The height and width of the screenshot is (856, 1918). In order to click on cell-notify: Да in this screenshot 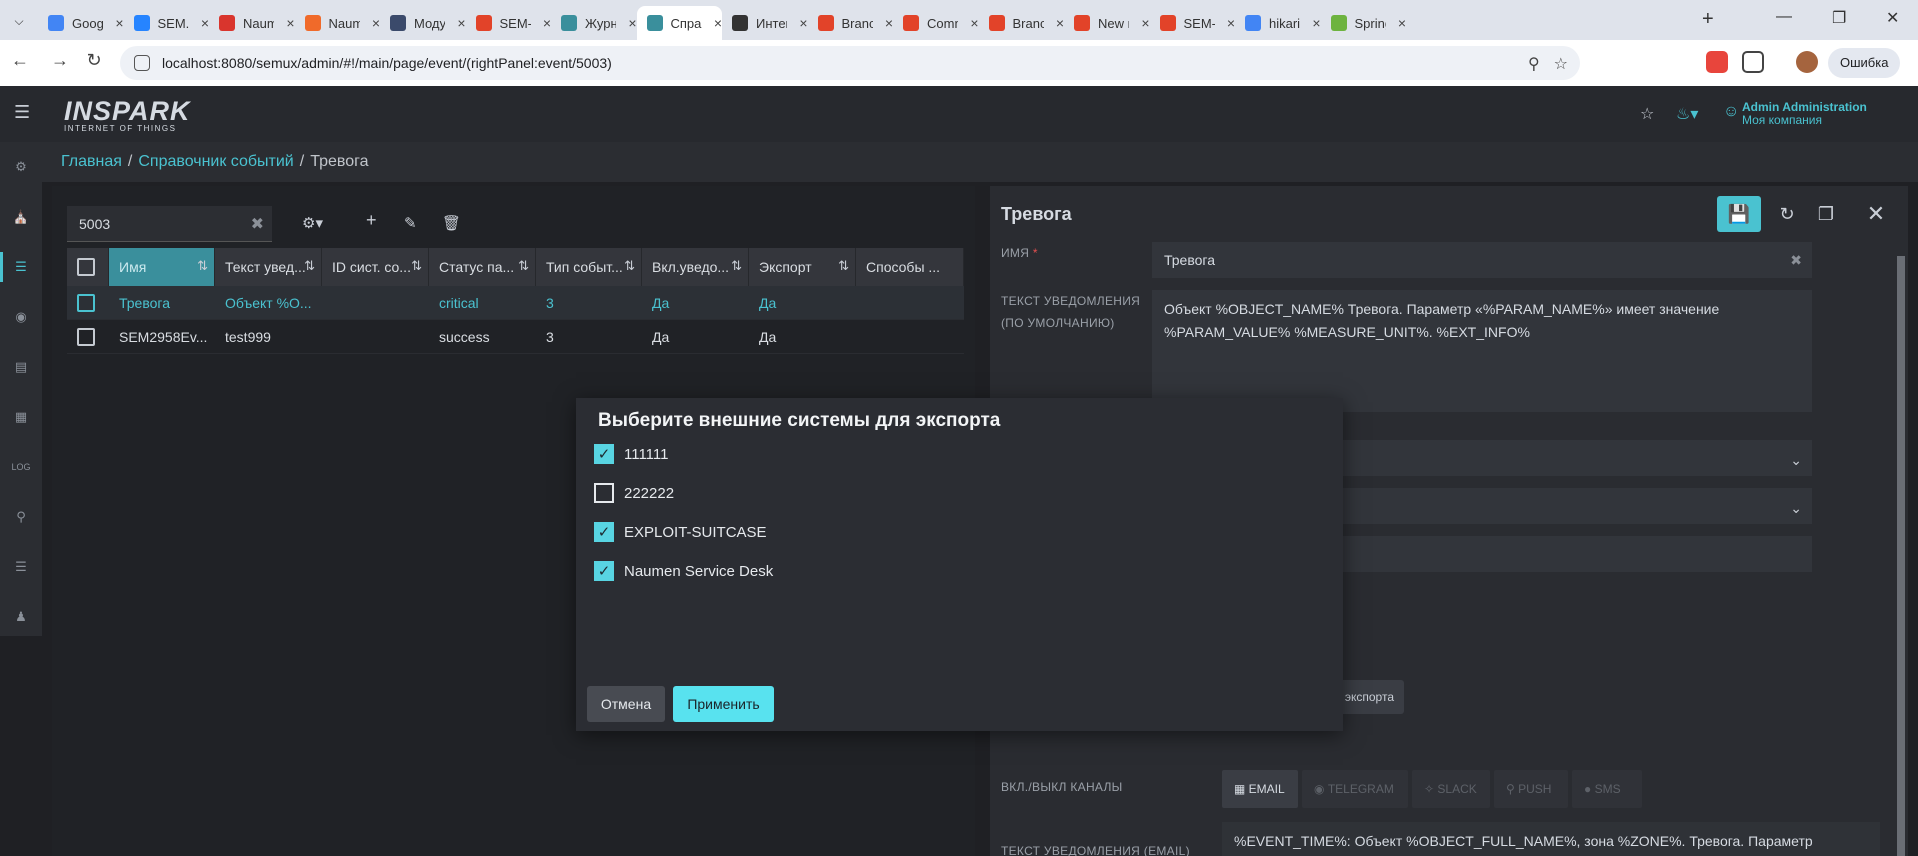, I will do `click(695, 302)`.